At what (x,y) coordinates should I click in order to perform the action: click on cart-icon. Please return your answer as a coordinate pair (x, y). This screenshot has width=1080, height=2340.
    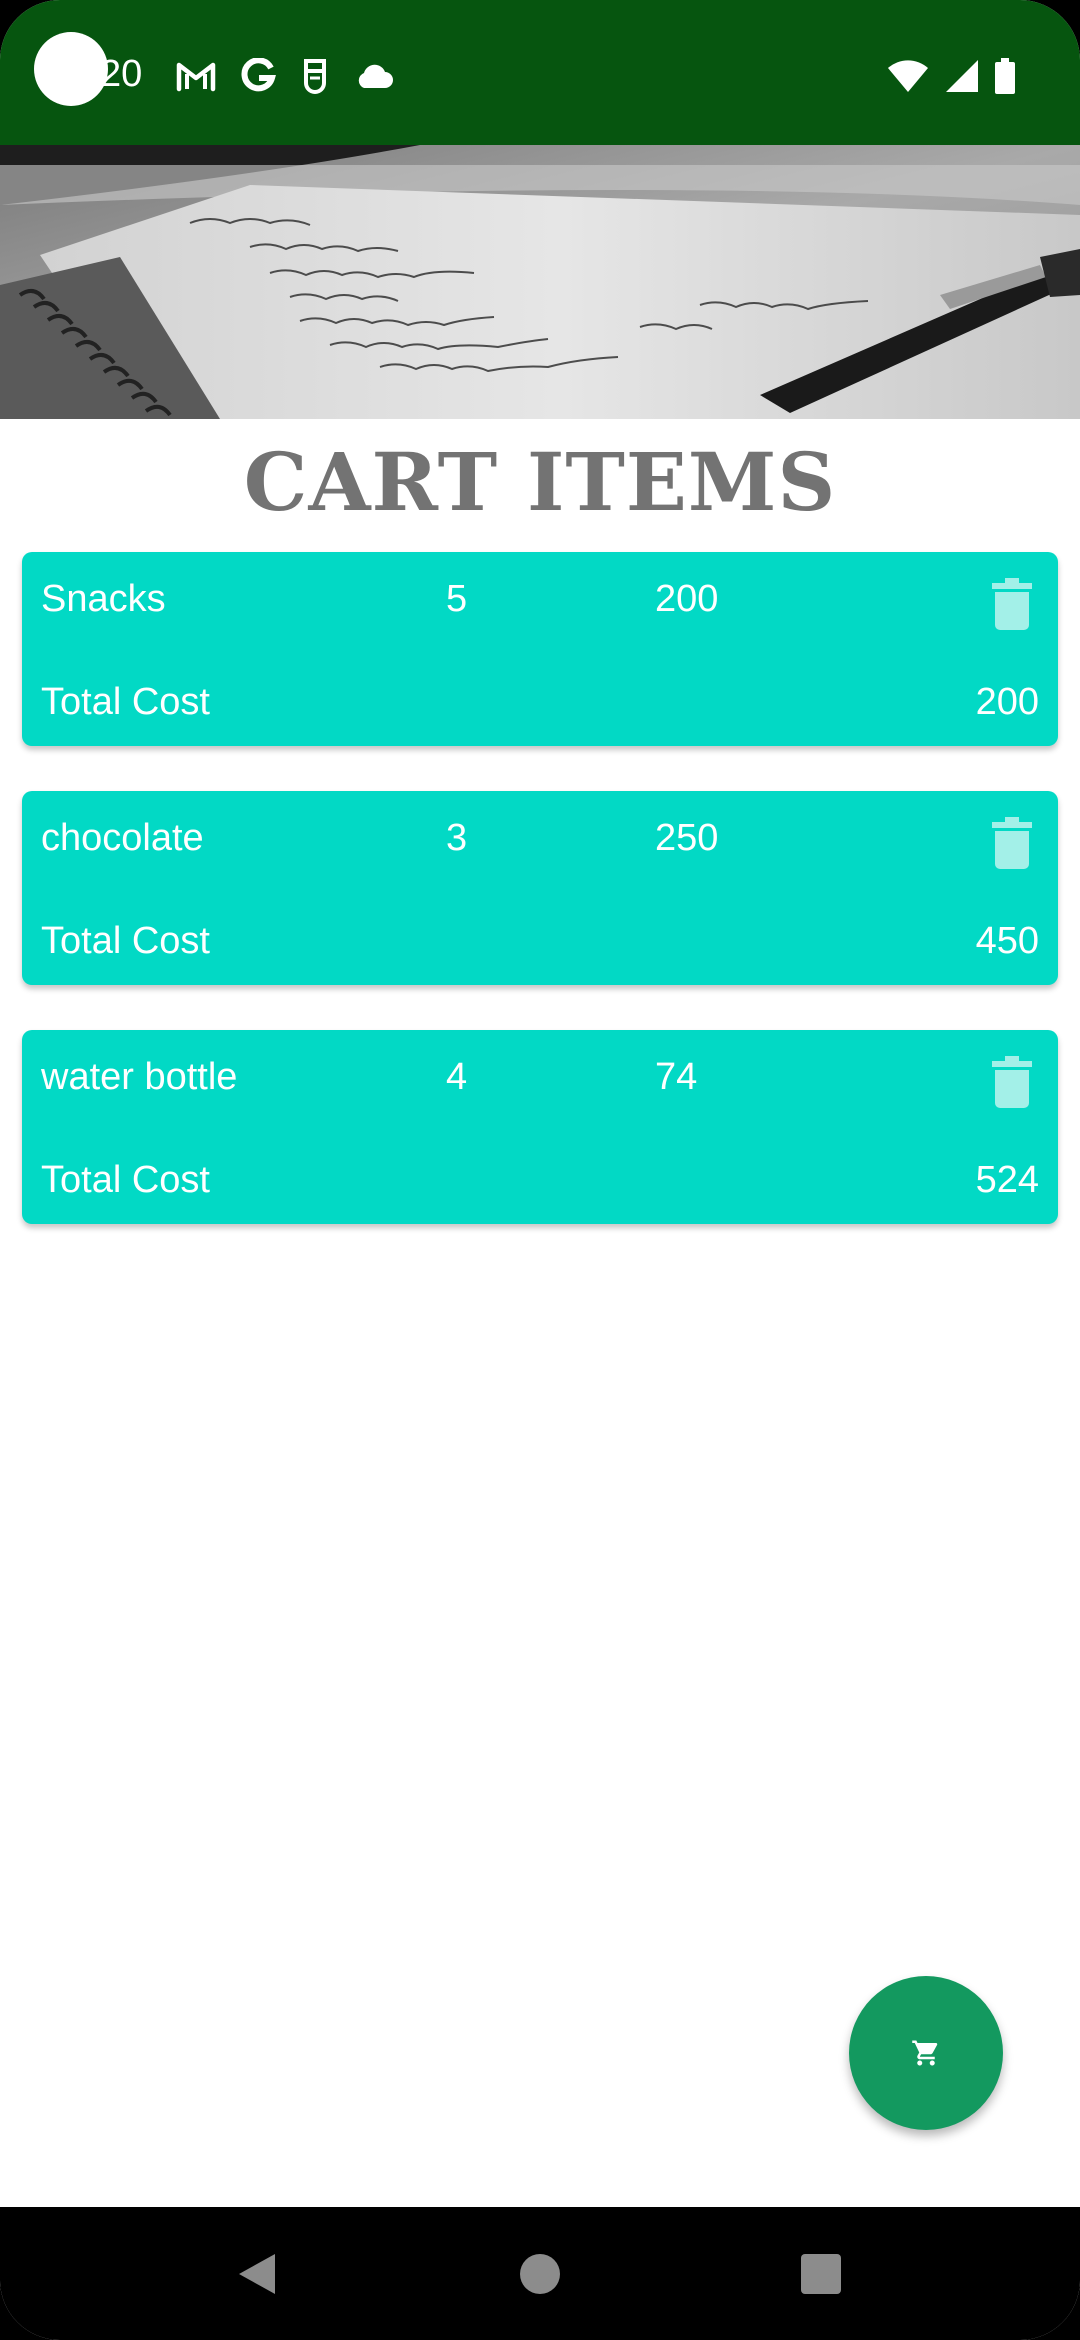
    Looking at the image, I should click on (925, 2053).